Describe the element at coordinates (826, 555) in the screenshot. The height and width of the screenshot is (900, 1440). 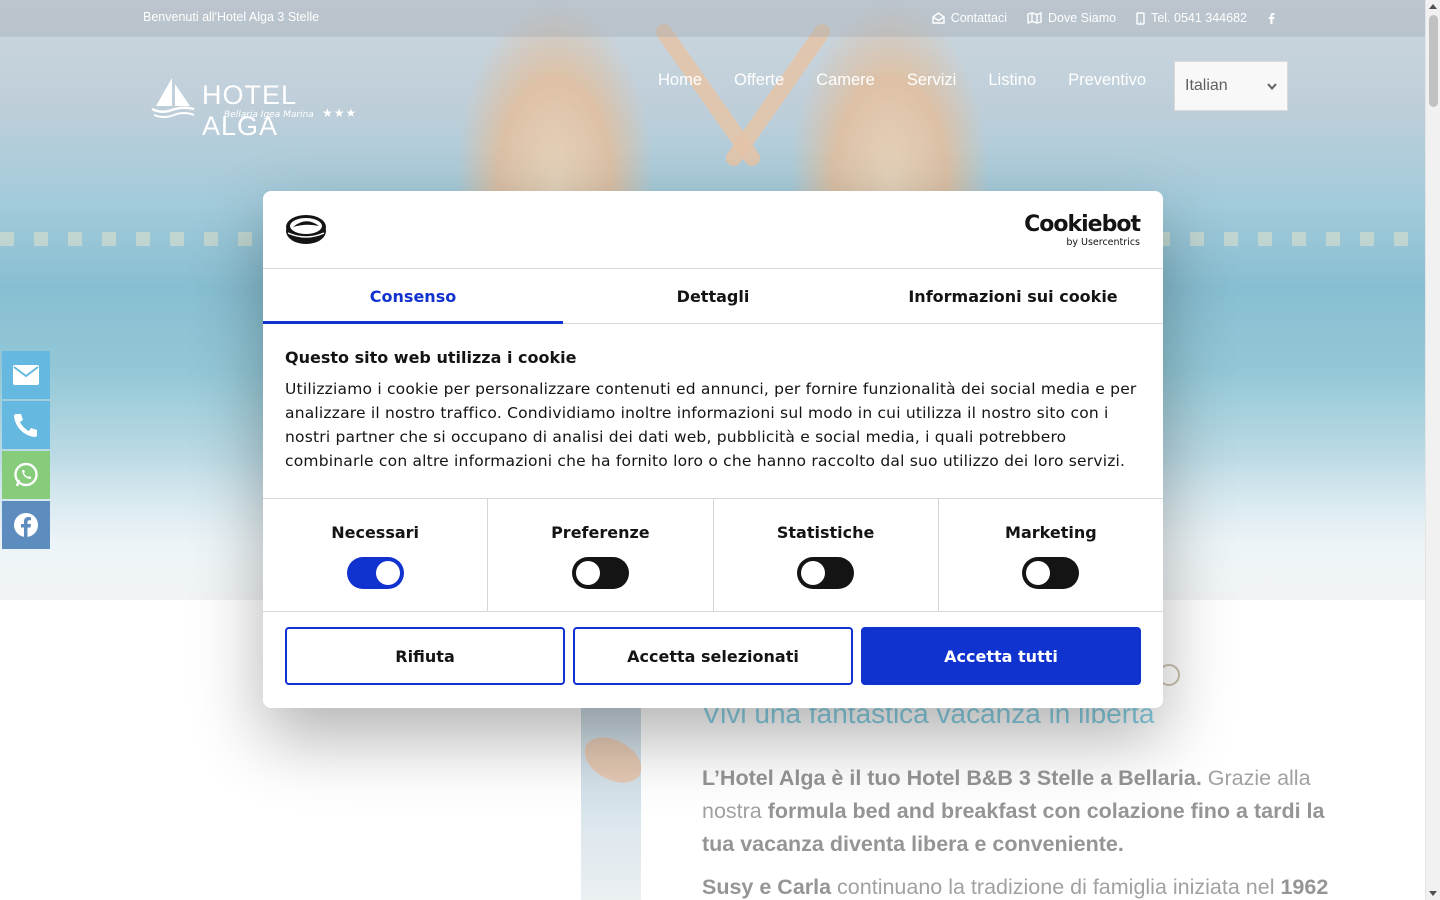
I see `category-statistiche: Statistiche` at that location.